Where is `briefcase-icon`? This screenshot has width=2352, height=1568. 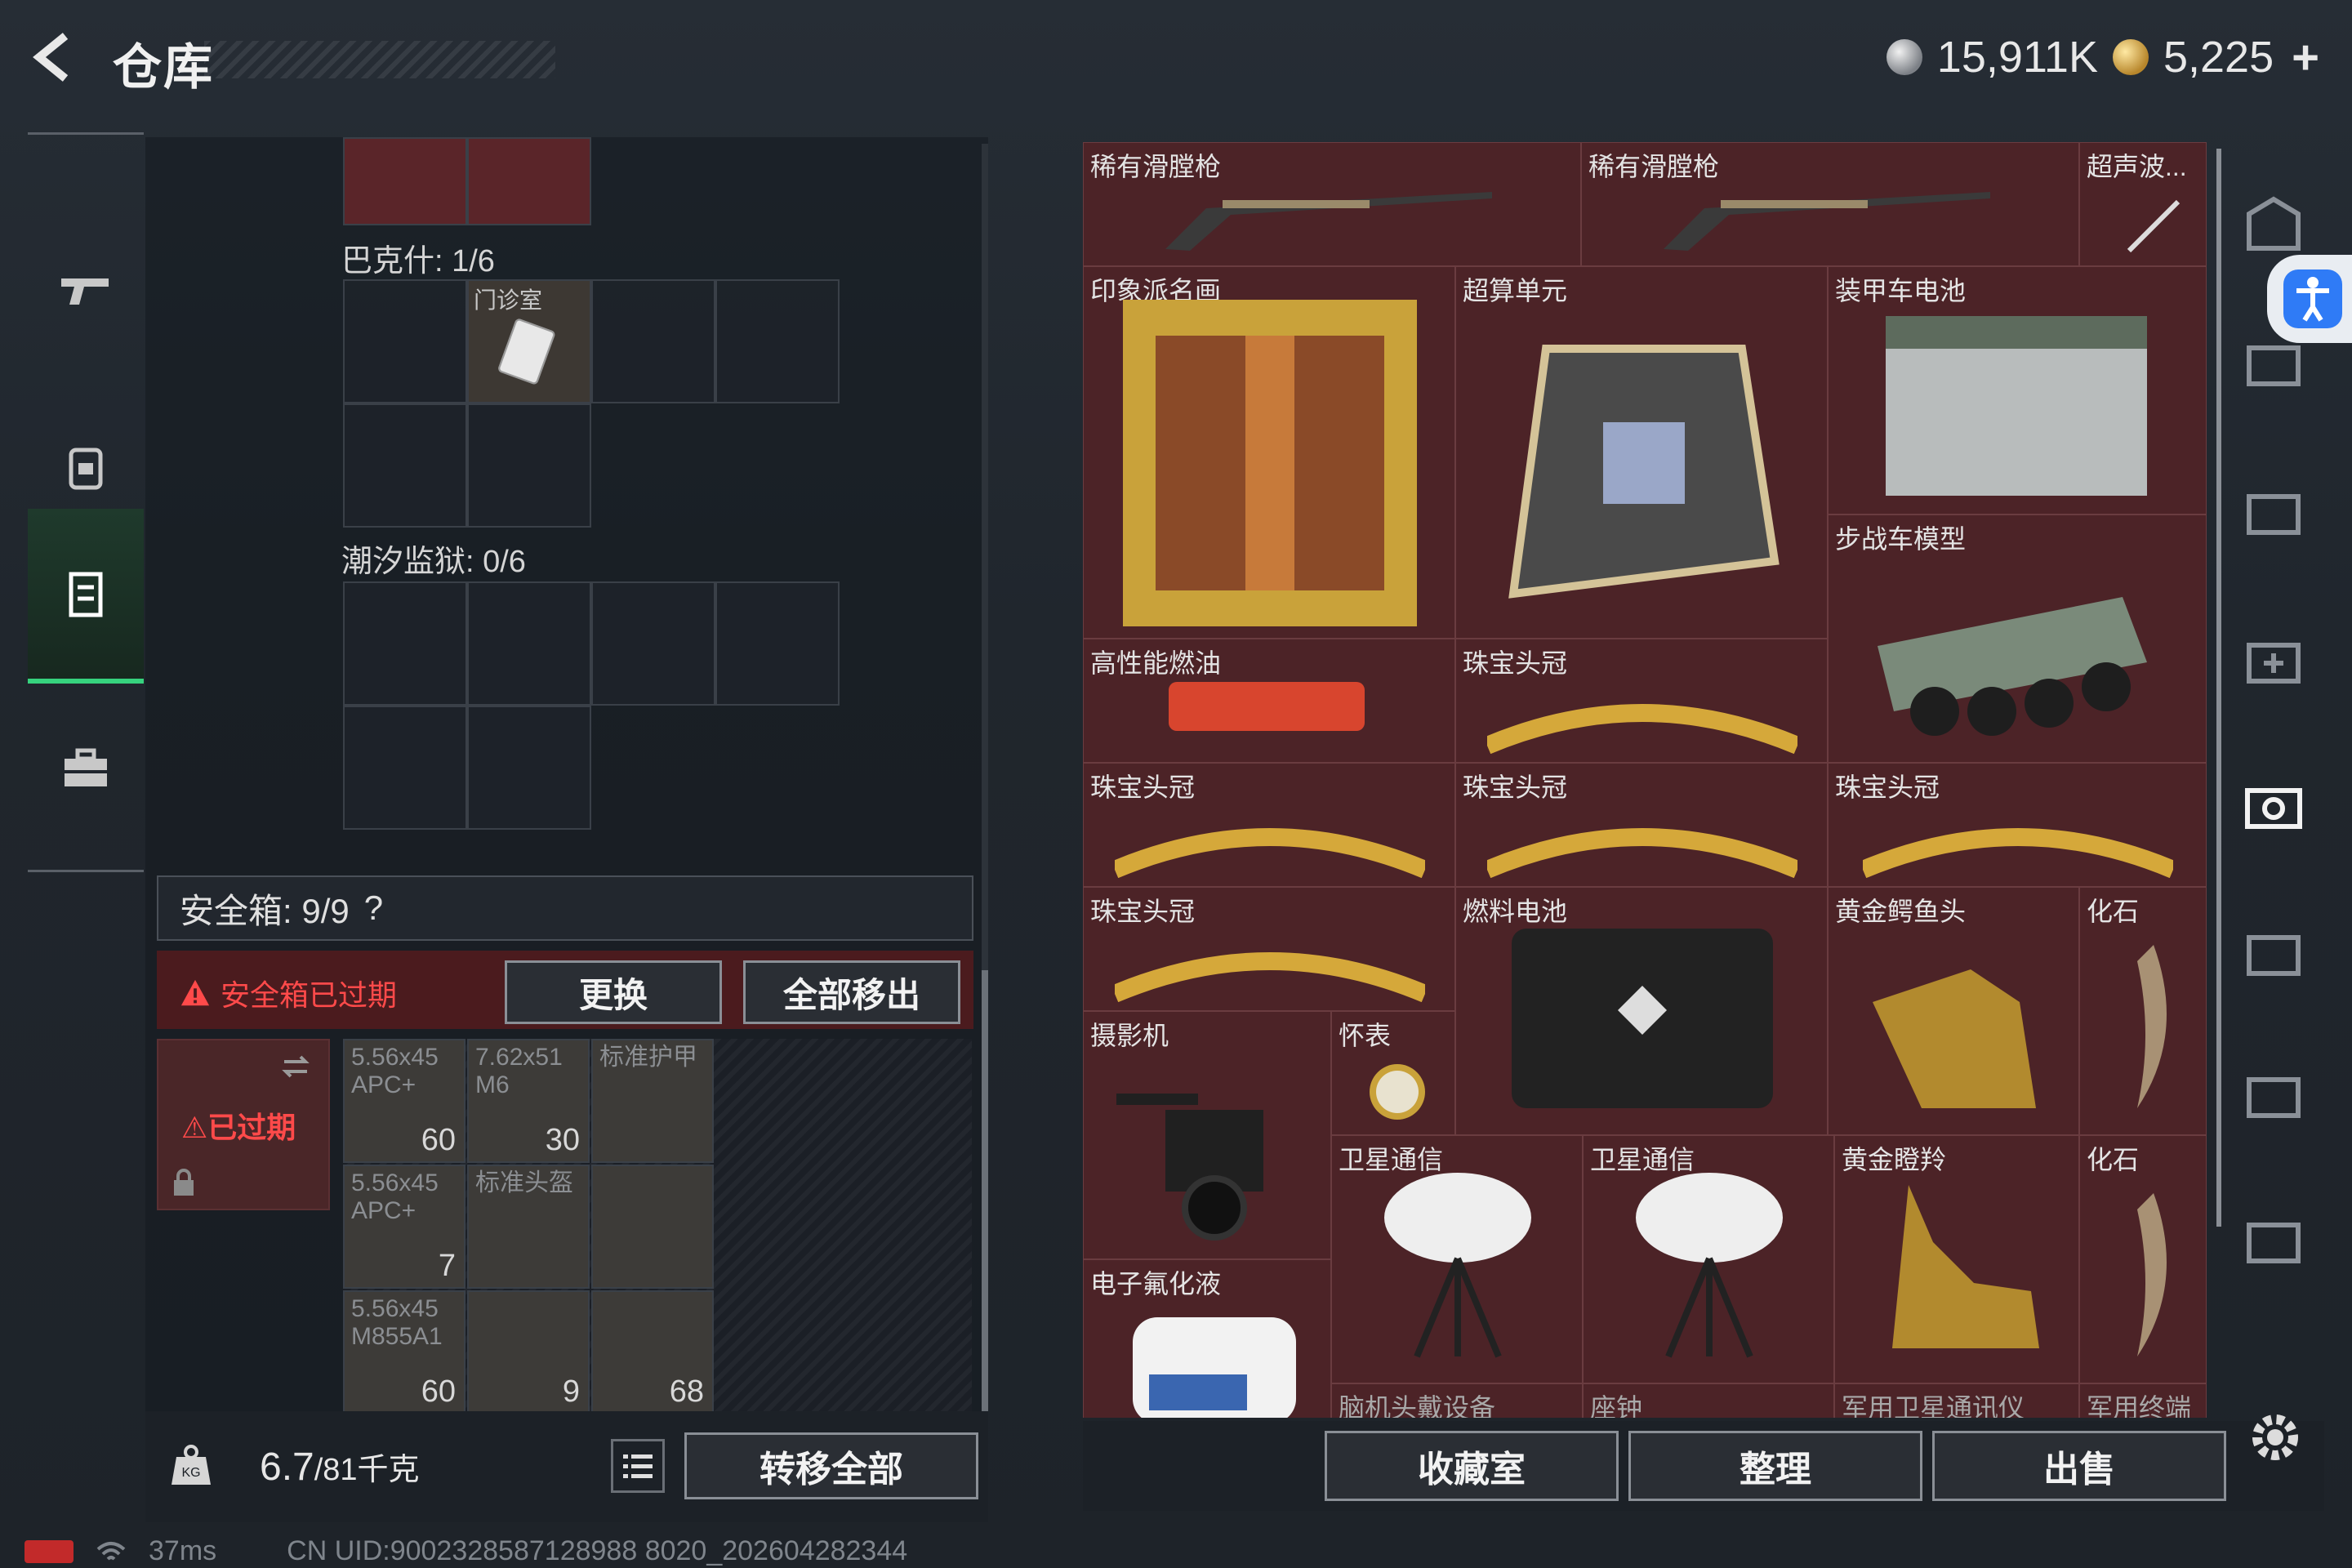 briefcase-icon is located at coordinates (86, 767).